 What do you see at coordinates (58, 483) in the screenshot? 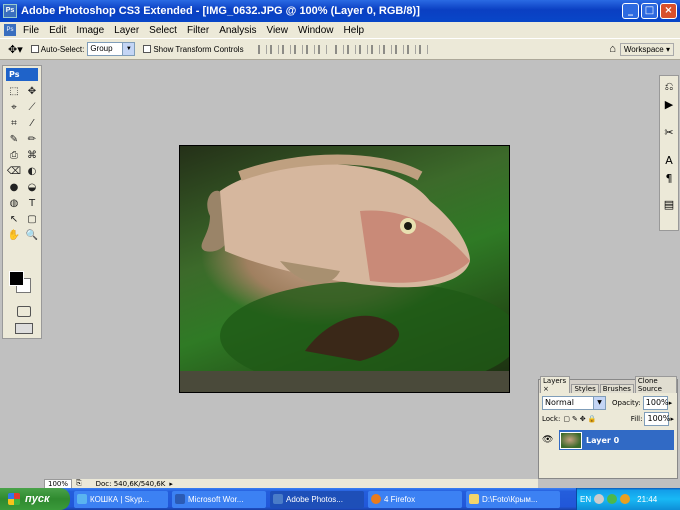
I see `zoom-field: 100%` at bounding box center [58, 483].